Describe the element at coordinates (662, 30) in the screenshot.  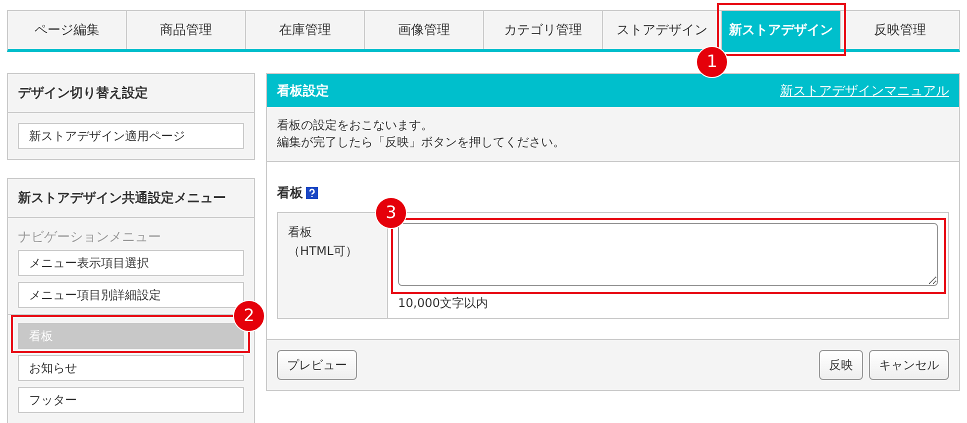
I see `nav-tab: ストアデザイン` at that location.